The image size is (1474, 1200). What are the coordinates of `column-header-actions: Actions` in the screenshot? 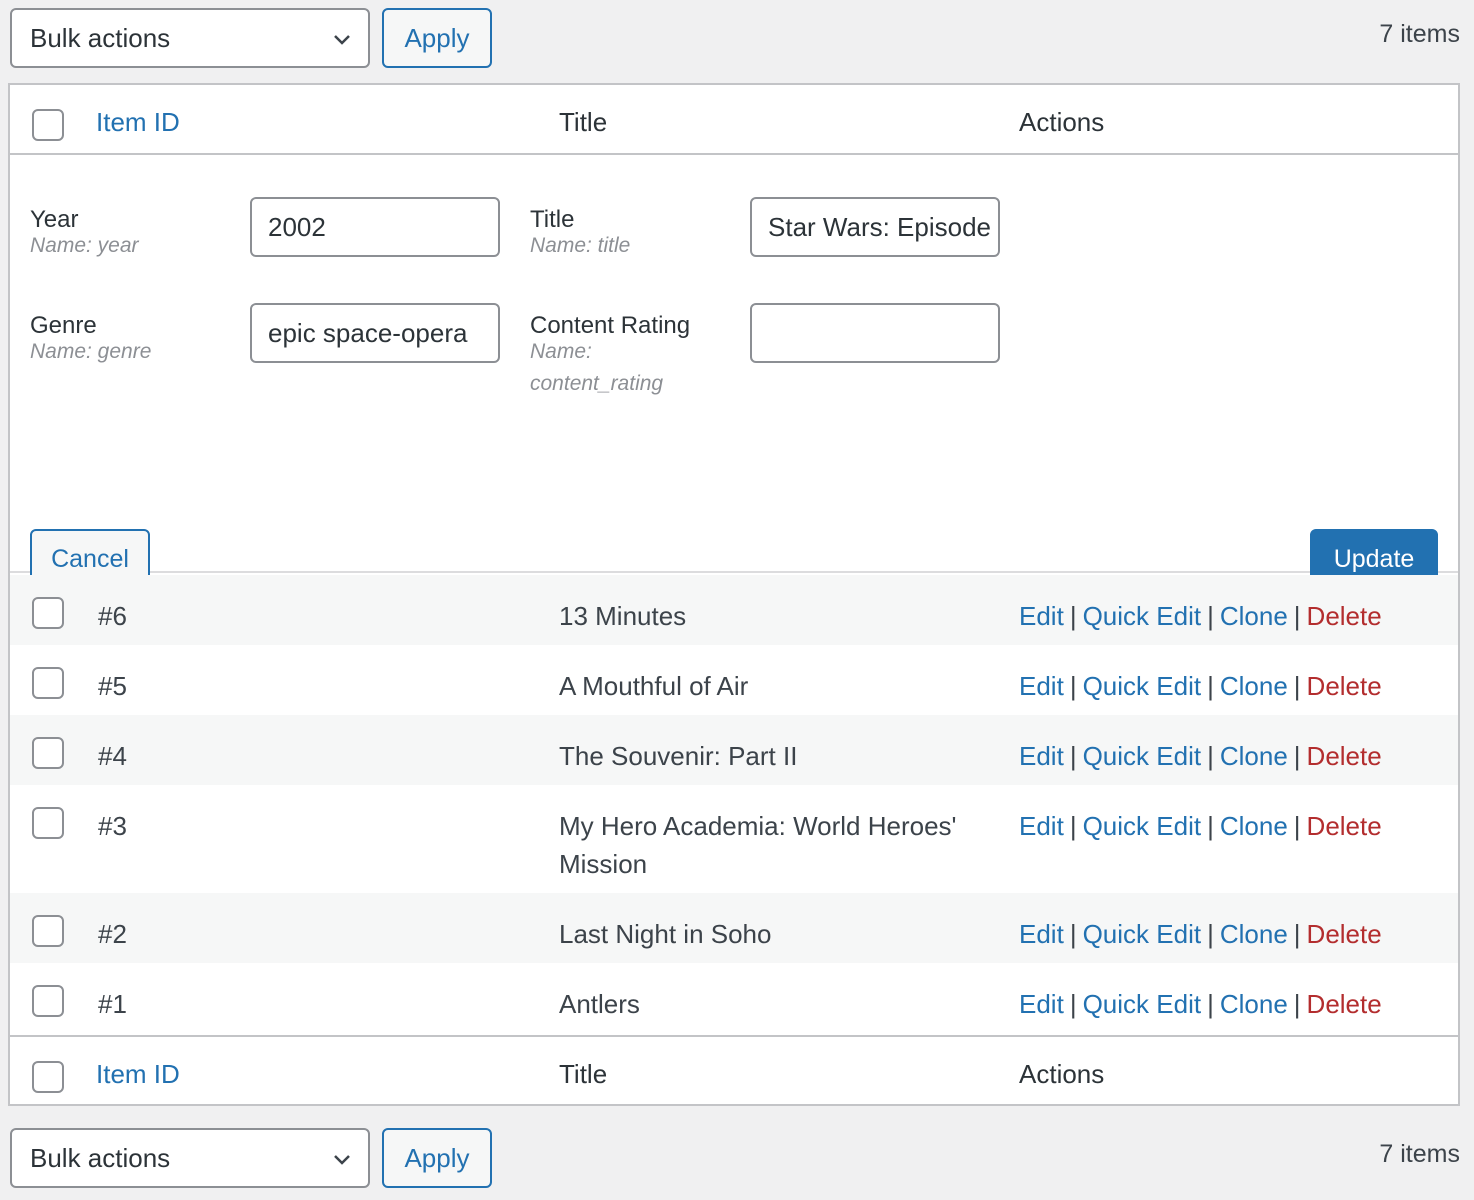 It's located at (1062, 122).